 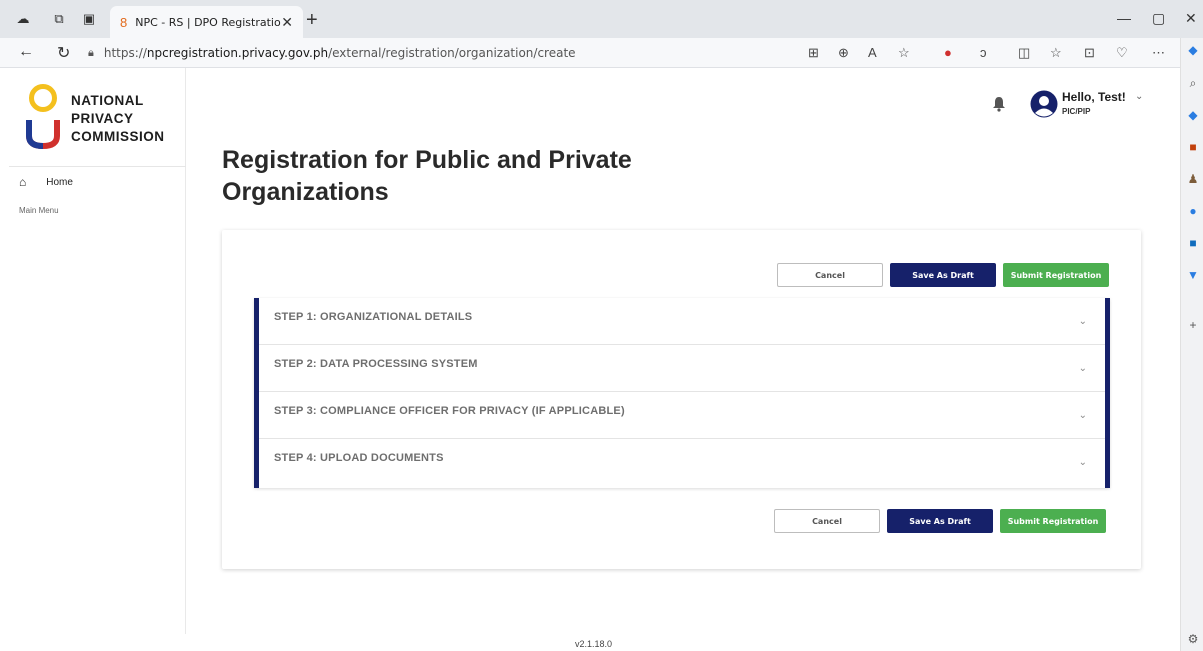 I want to click on notification-bell-icon, so click(x=1000, y=104).